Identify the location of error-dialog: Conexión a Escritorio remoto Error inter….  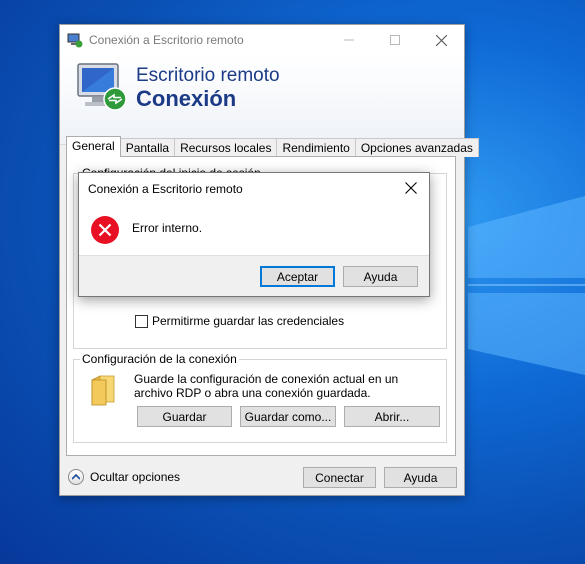
(254, 234).